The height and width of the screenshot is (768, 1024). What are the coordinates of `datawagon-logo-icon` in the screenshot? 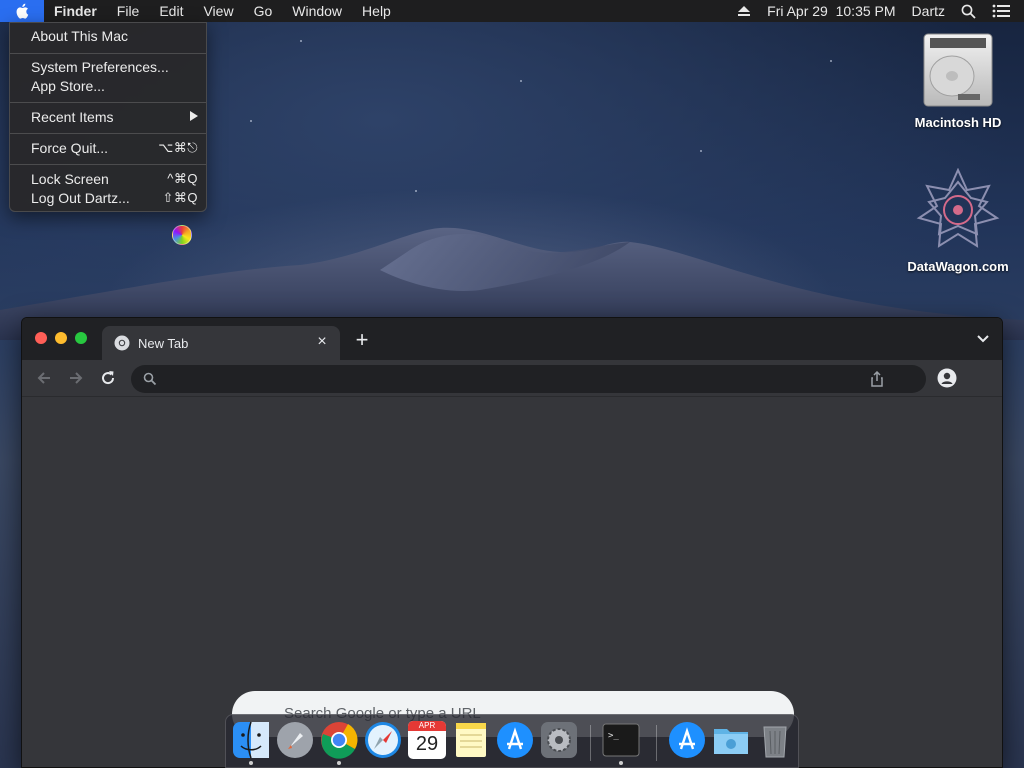 It's located at (958, 207).